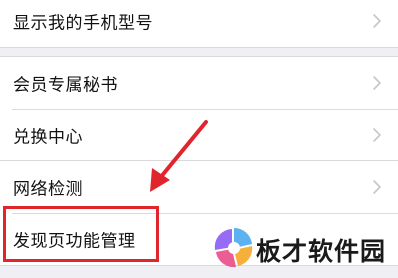  What do you see at coordinates (48, 189) in the screenshot?
I see `setting-label: 网络检测` at bounding box center [48, 189].